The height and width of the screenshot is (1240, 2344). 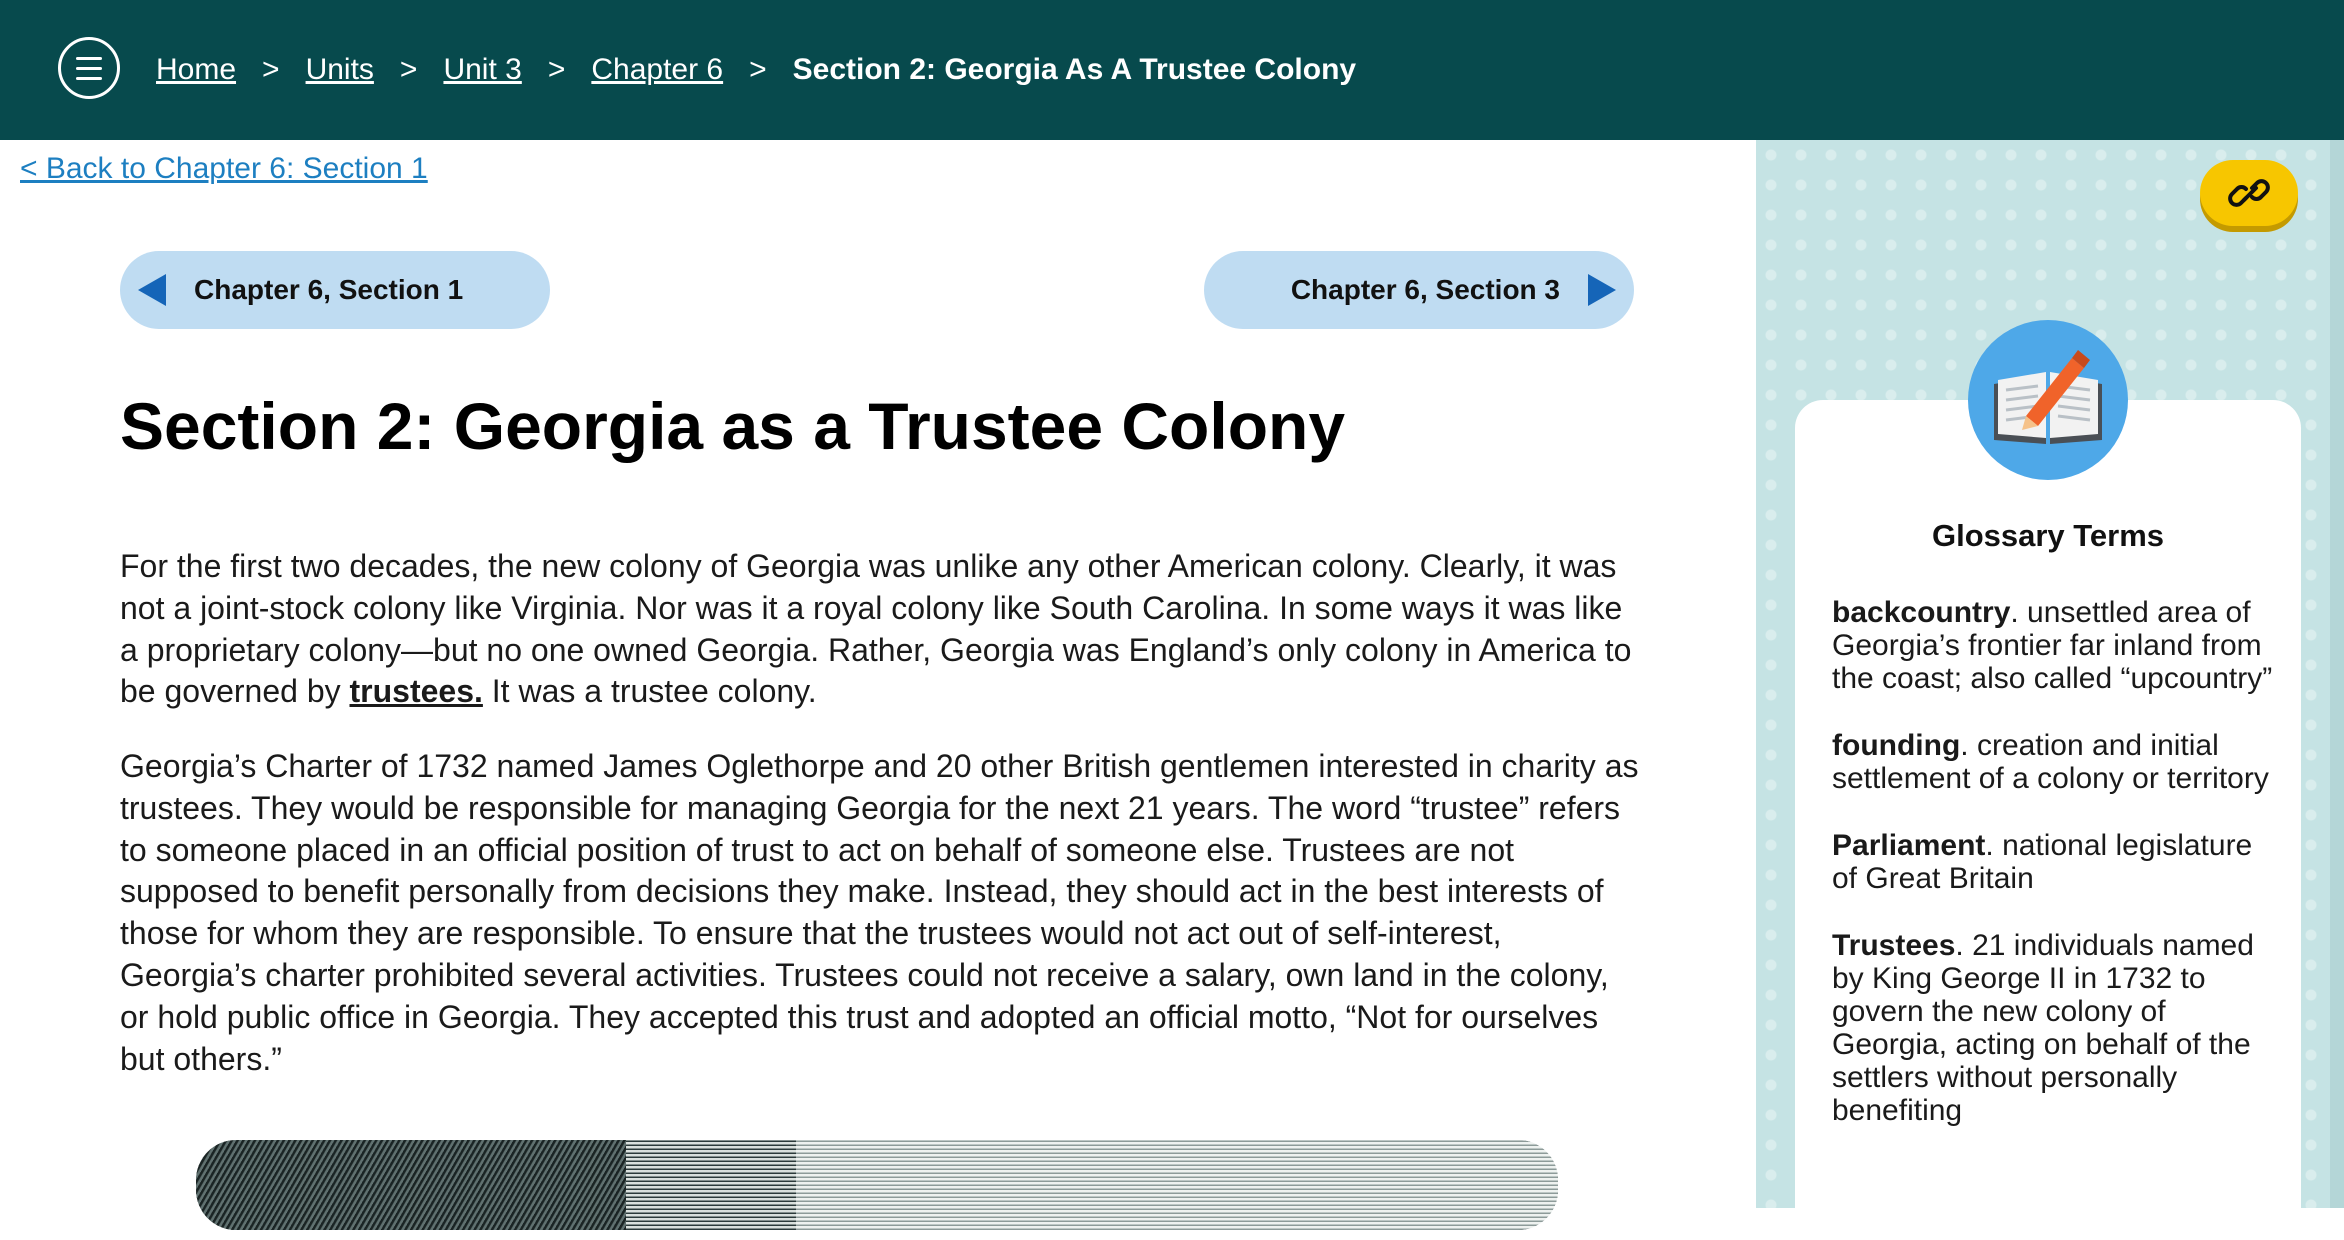 What do you see at coordinates (411, 1185) in the screenshot?
I see `engraving-dark-area` at bounding box center [411, 1185].